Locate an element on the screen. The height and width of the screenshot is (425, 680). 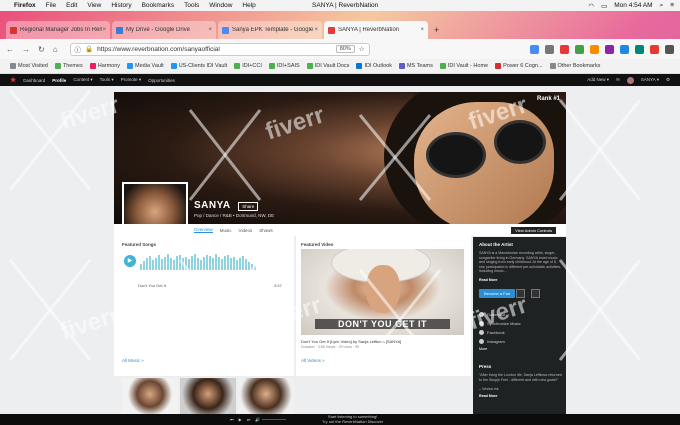
reload-icon: ↻ is located at coordinates (41, 49).